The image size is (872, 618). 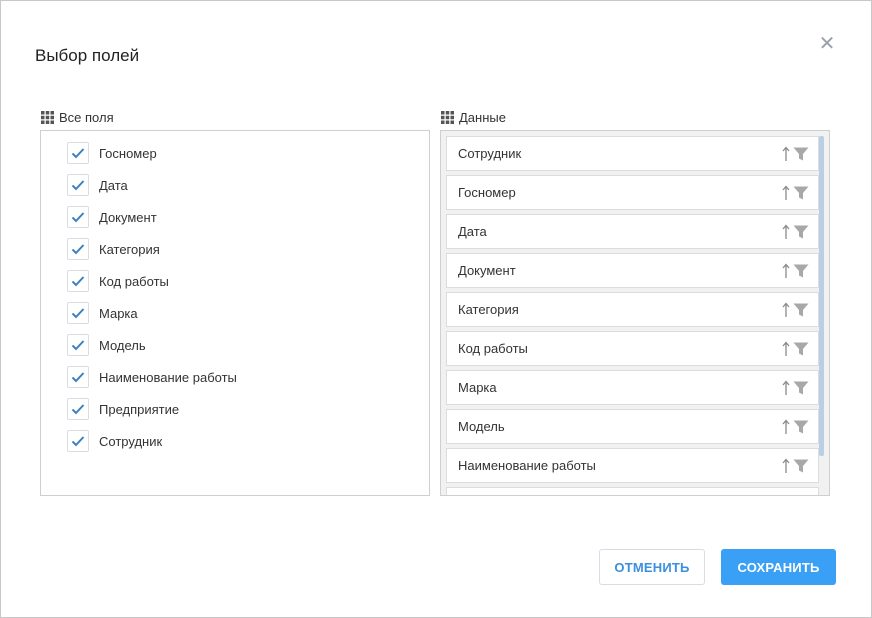 What do you see at coordinates (152, 185) in the screenshot?
I see `field-item: Дата` at bounding box center [152, 185].